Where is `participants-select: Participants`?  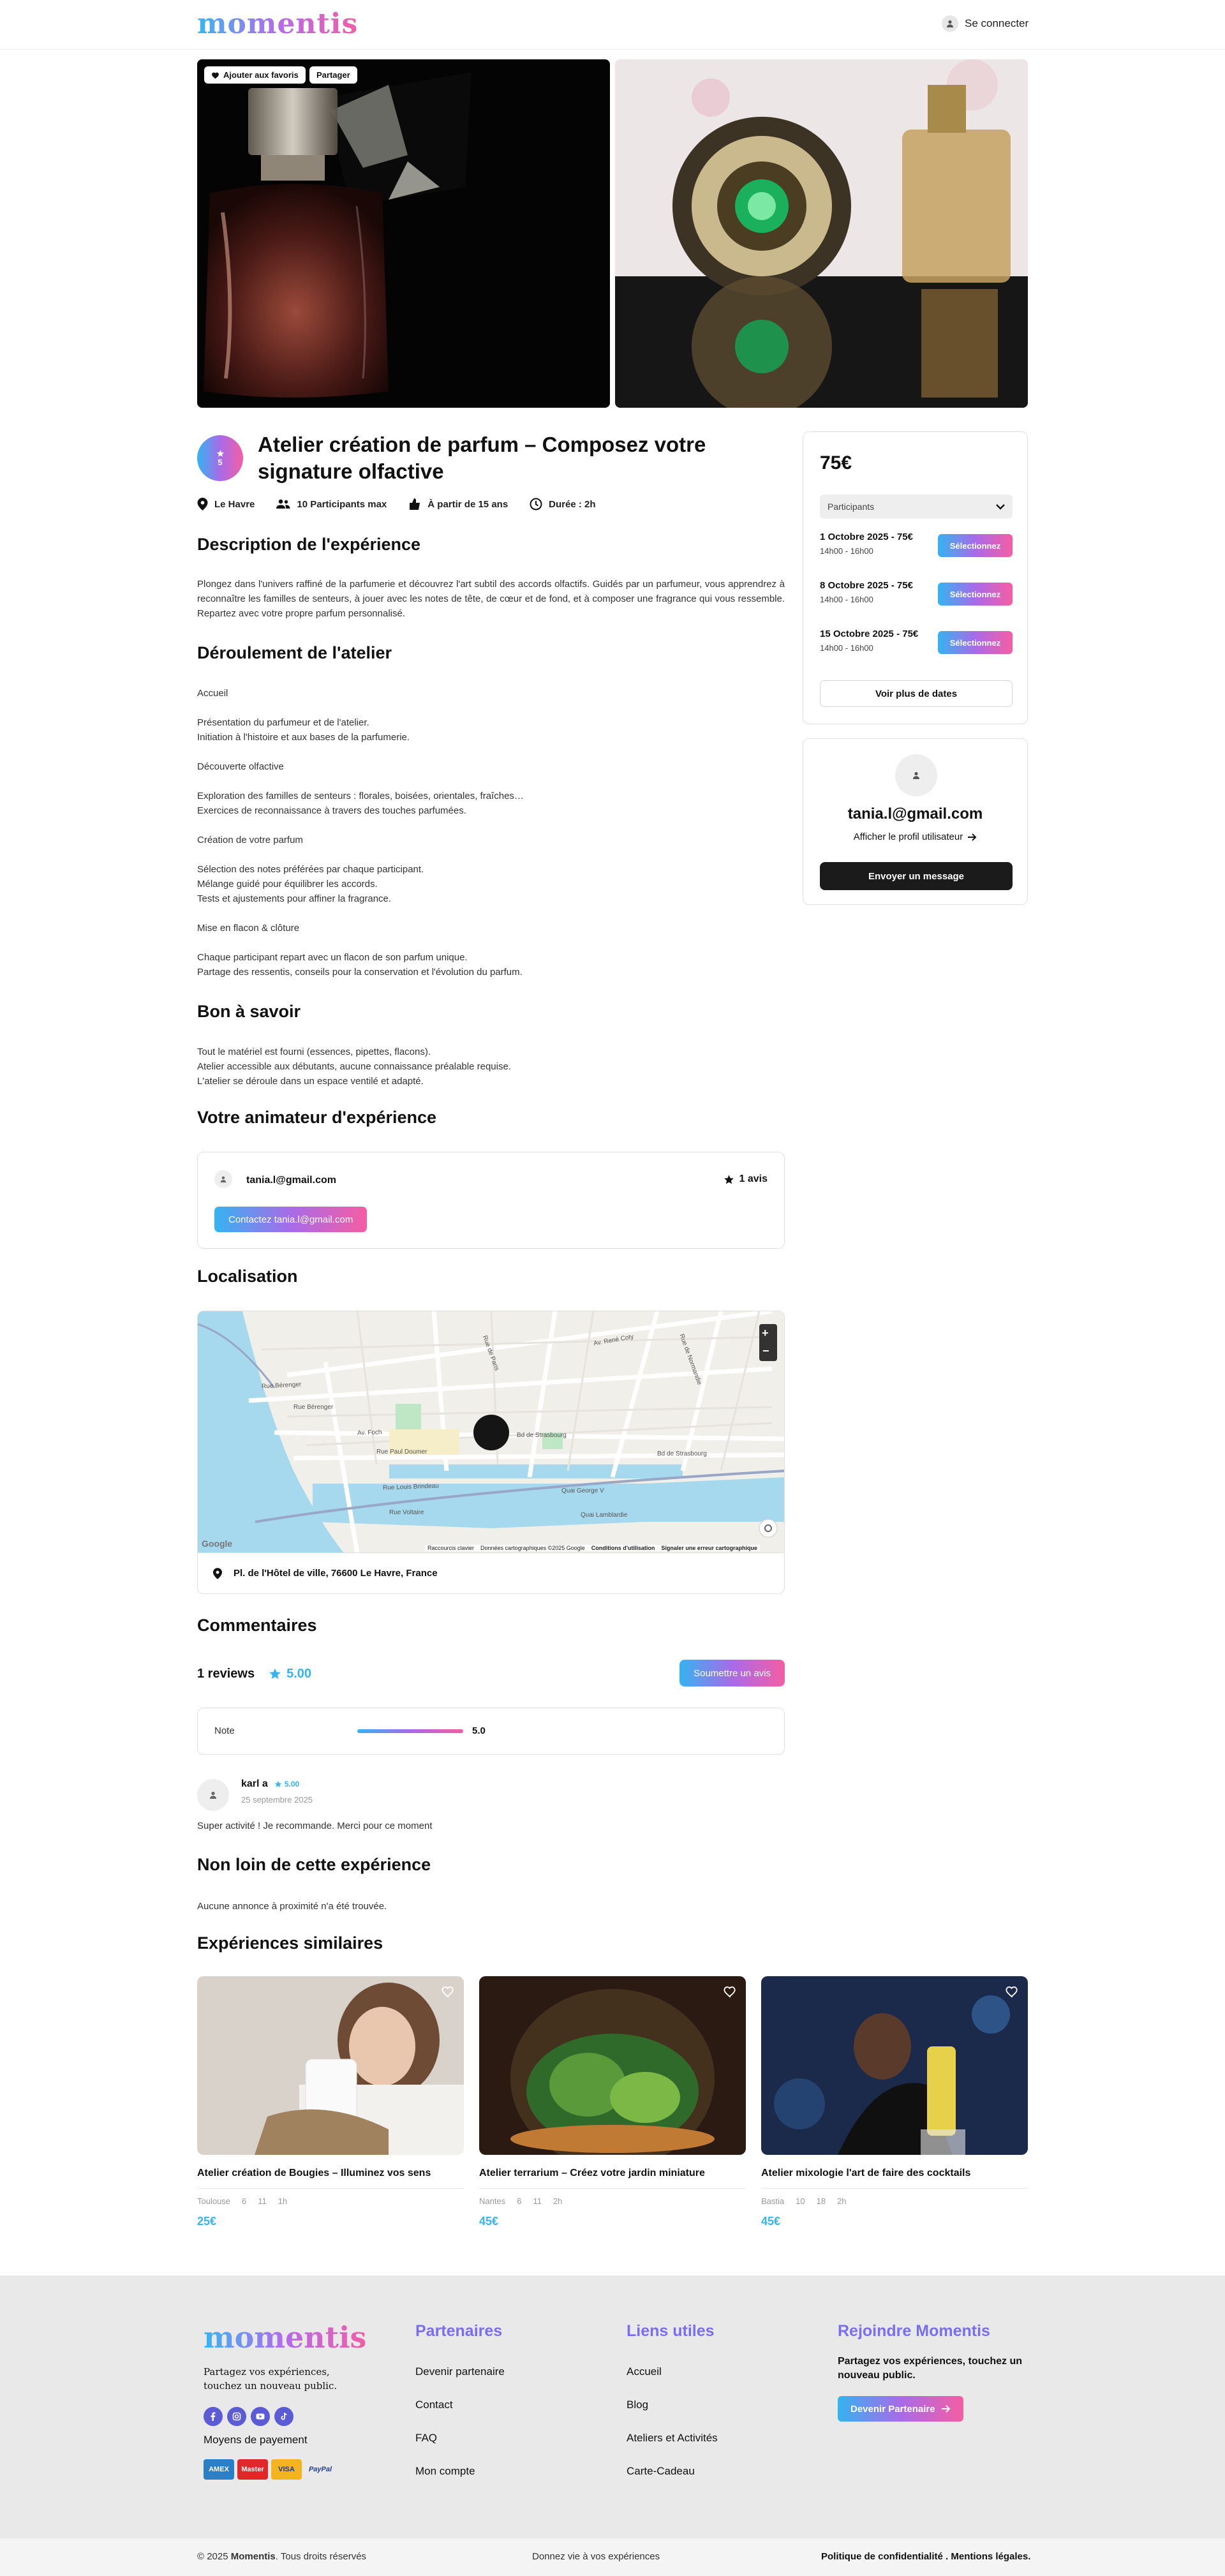 participants-select: Participants is located at coordinates (917, 507).